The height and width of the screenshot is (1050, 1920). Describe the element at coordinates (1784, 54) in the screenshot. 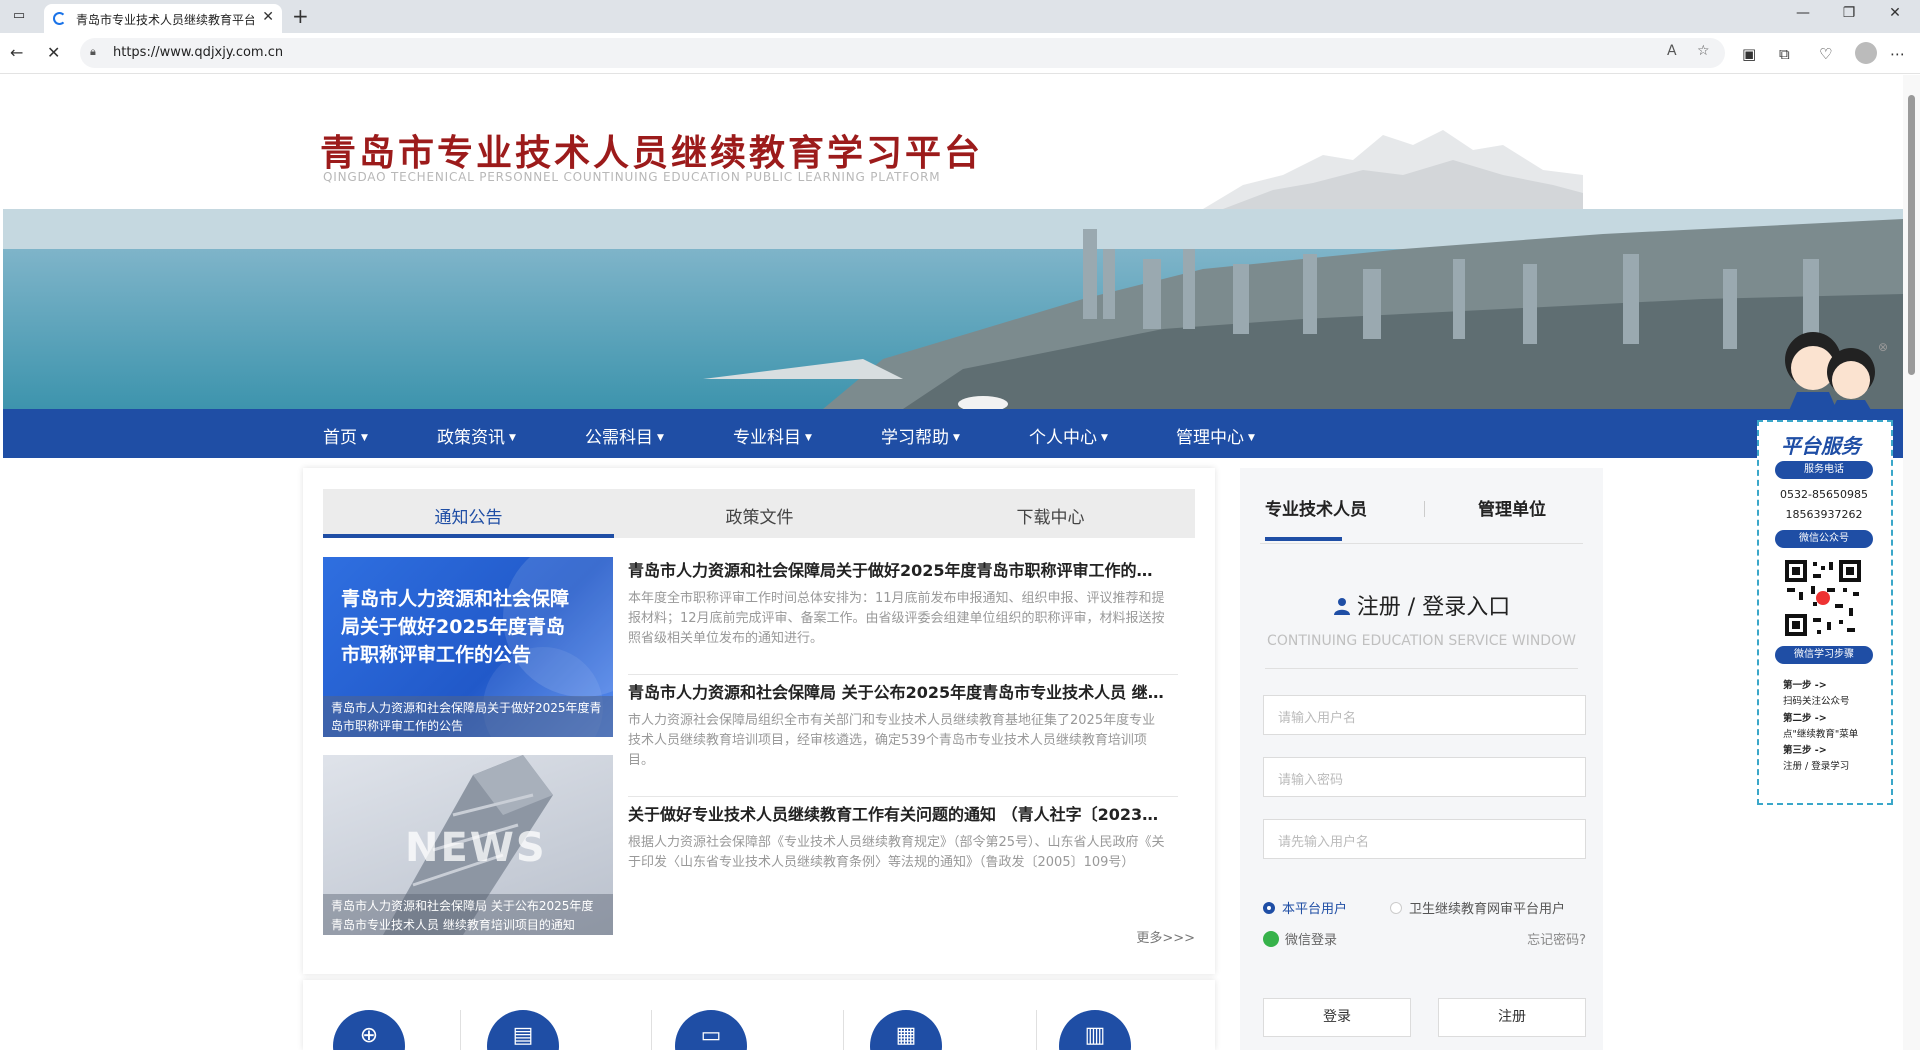

I see `extensions-icon: ⧉` at that location.